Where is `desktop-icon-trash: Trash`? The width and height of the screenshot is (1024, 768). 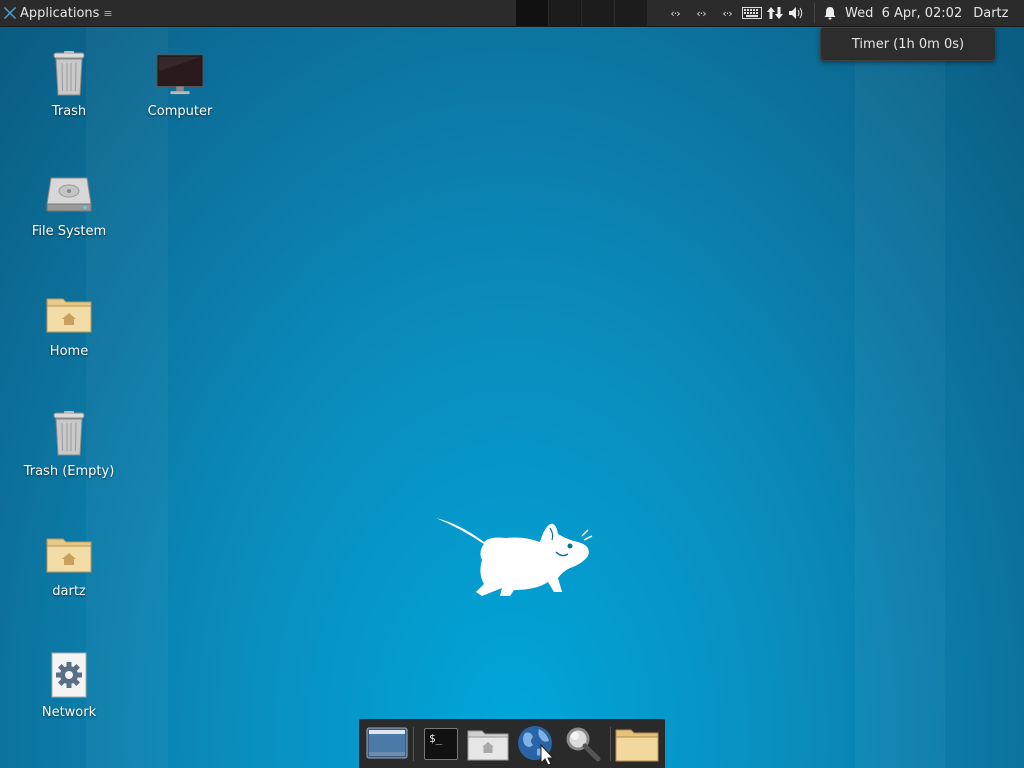 desktop-icon-trash: Trash is located at coordinates (69, 84).